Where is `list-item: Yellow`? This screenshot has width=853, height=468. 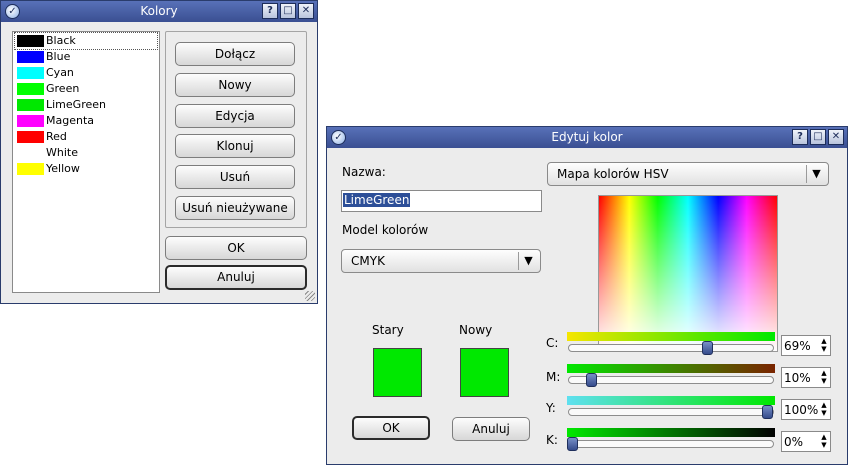
list-item: Yellow is located at coordinates (86, 169).